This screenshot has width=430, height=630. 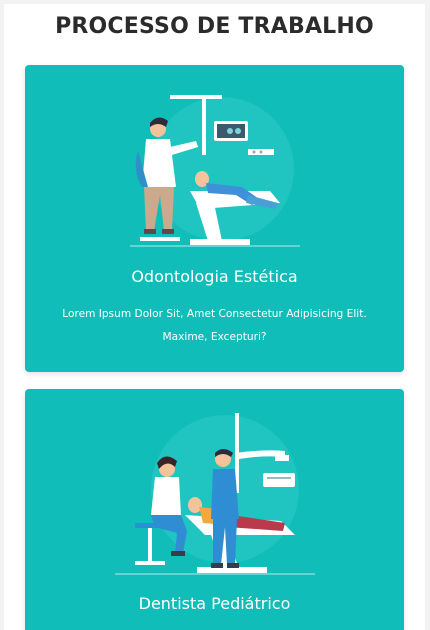 I want to click on card-title: Odontologia Estética, so click(x=214, y=276).